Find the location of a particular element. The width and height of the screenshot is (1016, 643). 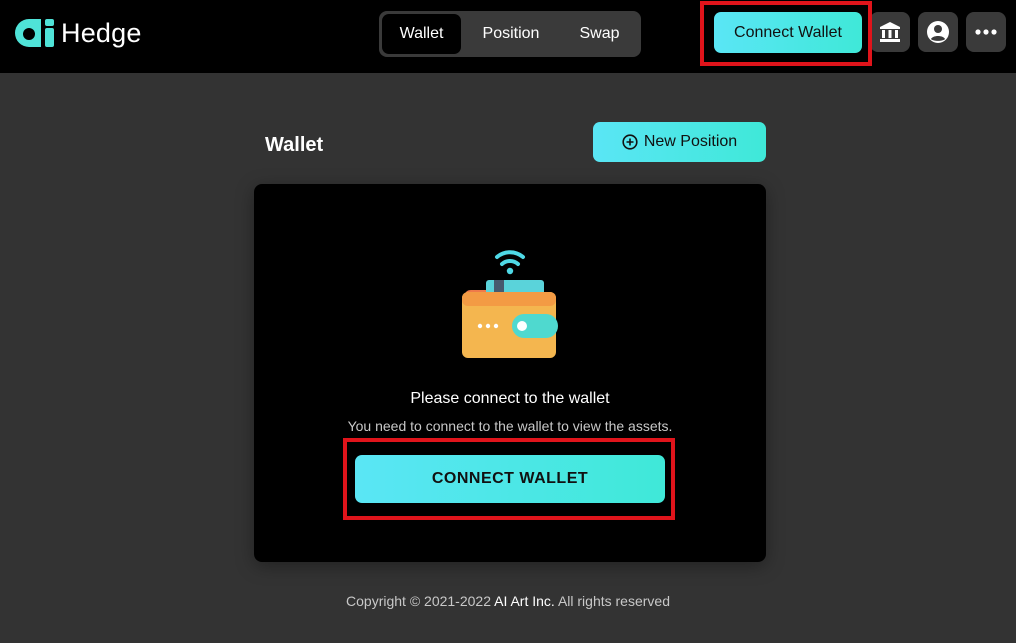

account-icon is located at coordinates (938, 32).